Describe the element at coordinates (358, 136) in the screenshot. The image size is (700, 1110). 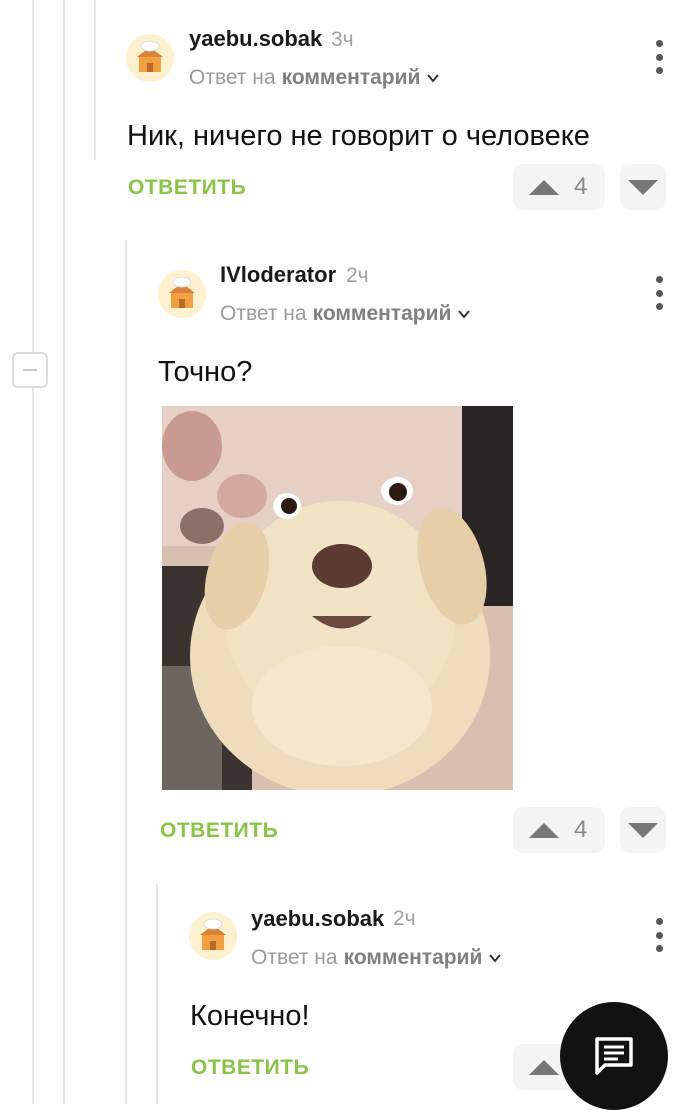
I see `comment-text: Ник, ничего не говорит о человеке` at that location.